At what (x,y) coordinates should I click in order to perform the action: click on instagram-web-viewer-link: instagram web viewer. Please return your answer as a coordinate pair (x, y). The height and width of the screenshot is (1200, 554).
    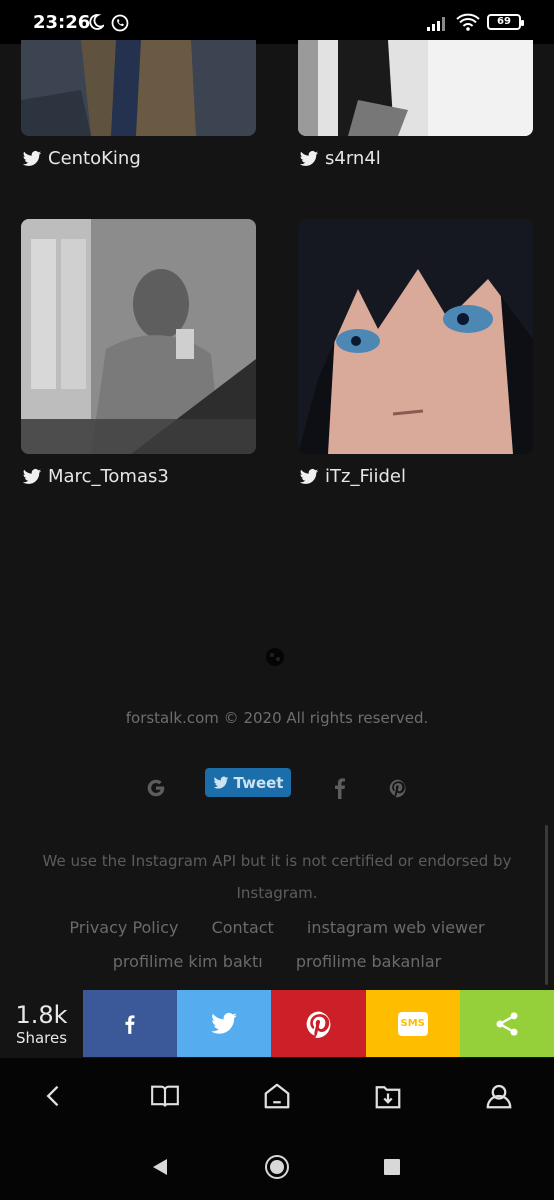
    Looking at the image, I should click on (396, 927).